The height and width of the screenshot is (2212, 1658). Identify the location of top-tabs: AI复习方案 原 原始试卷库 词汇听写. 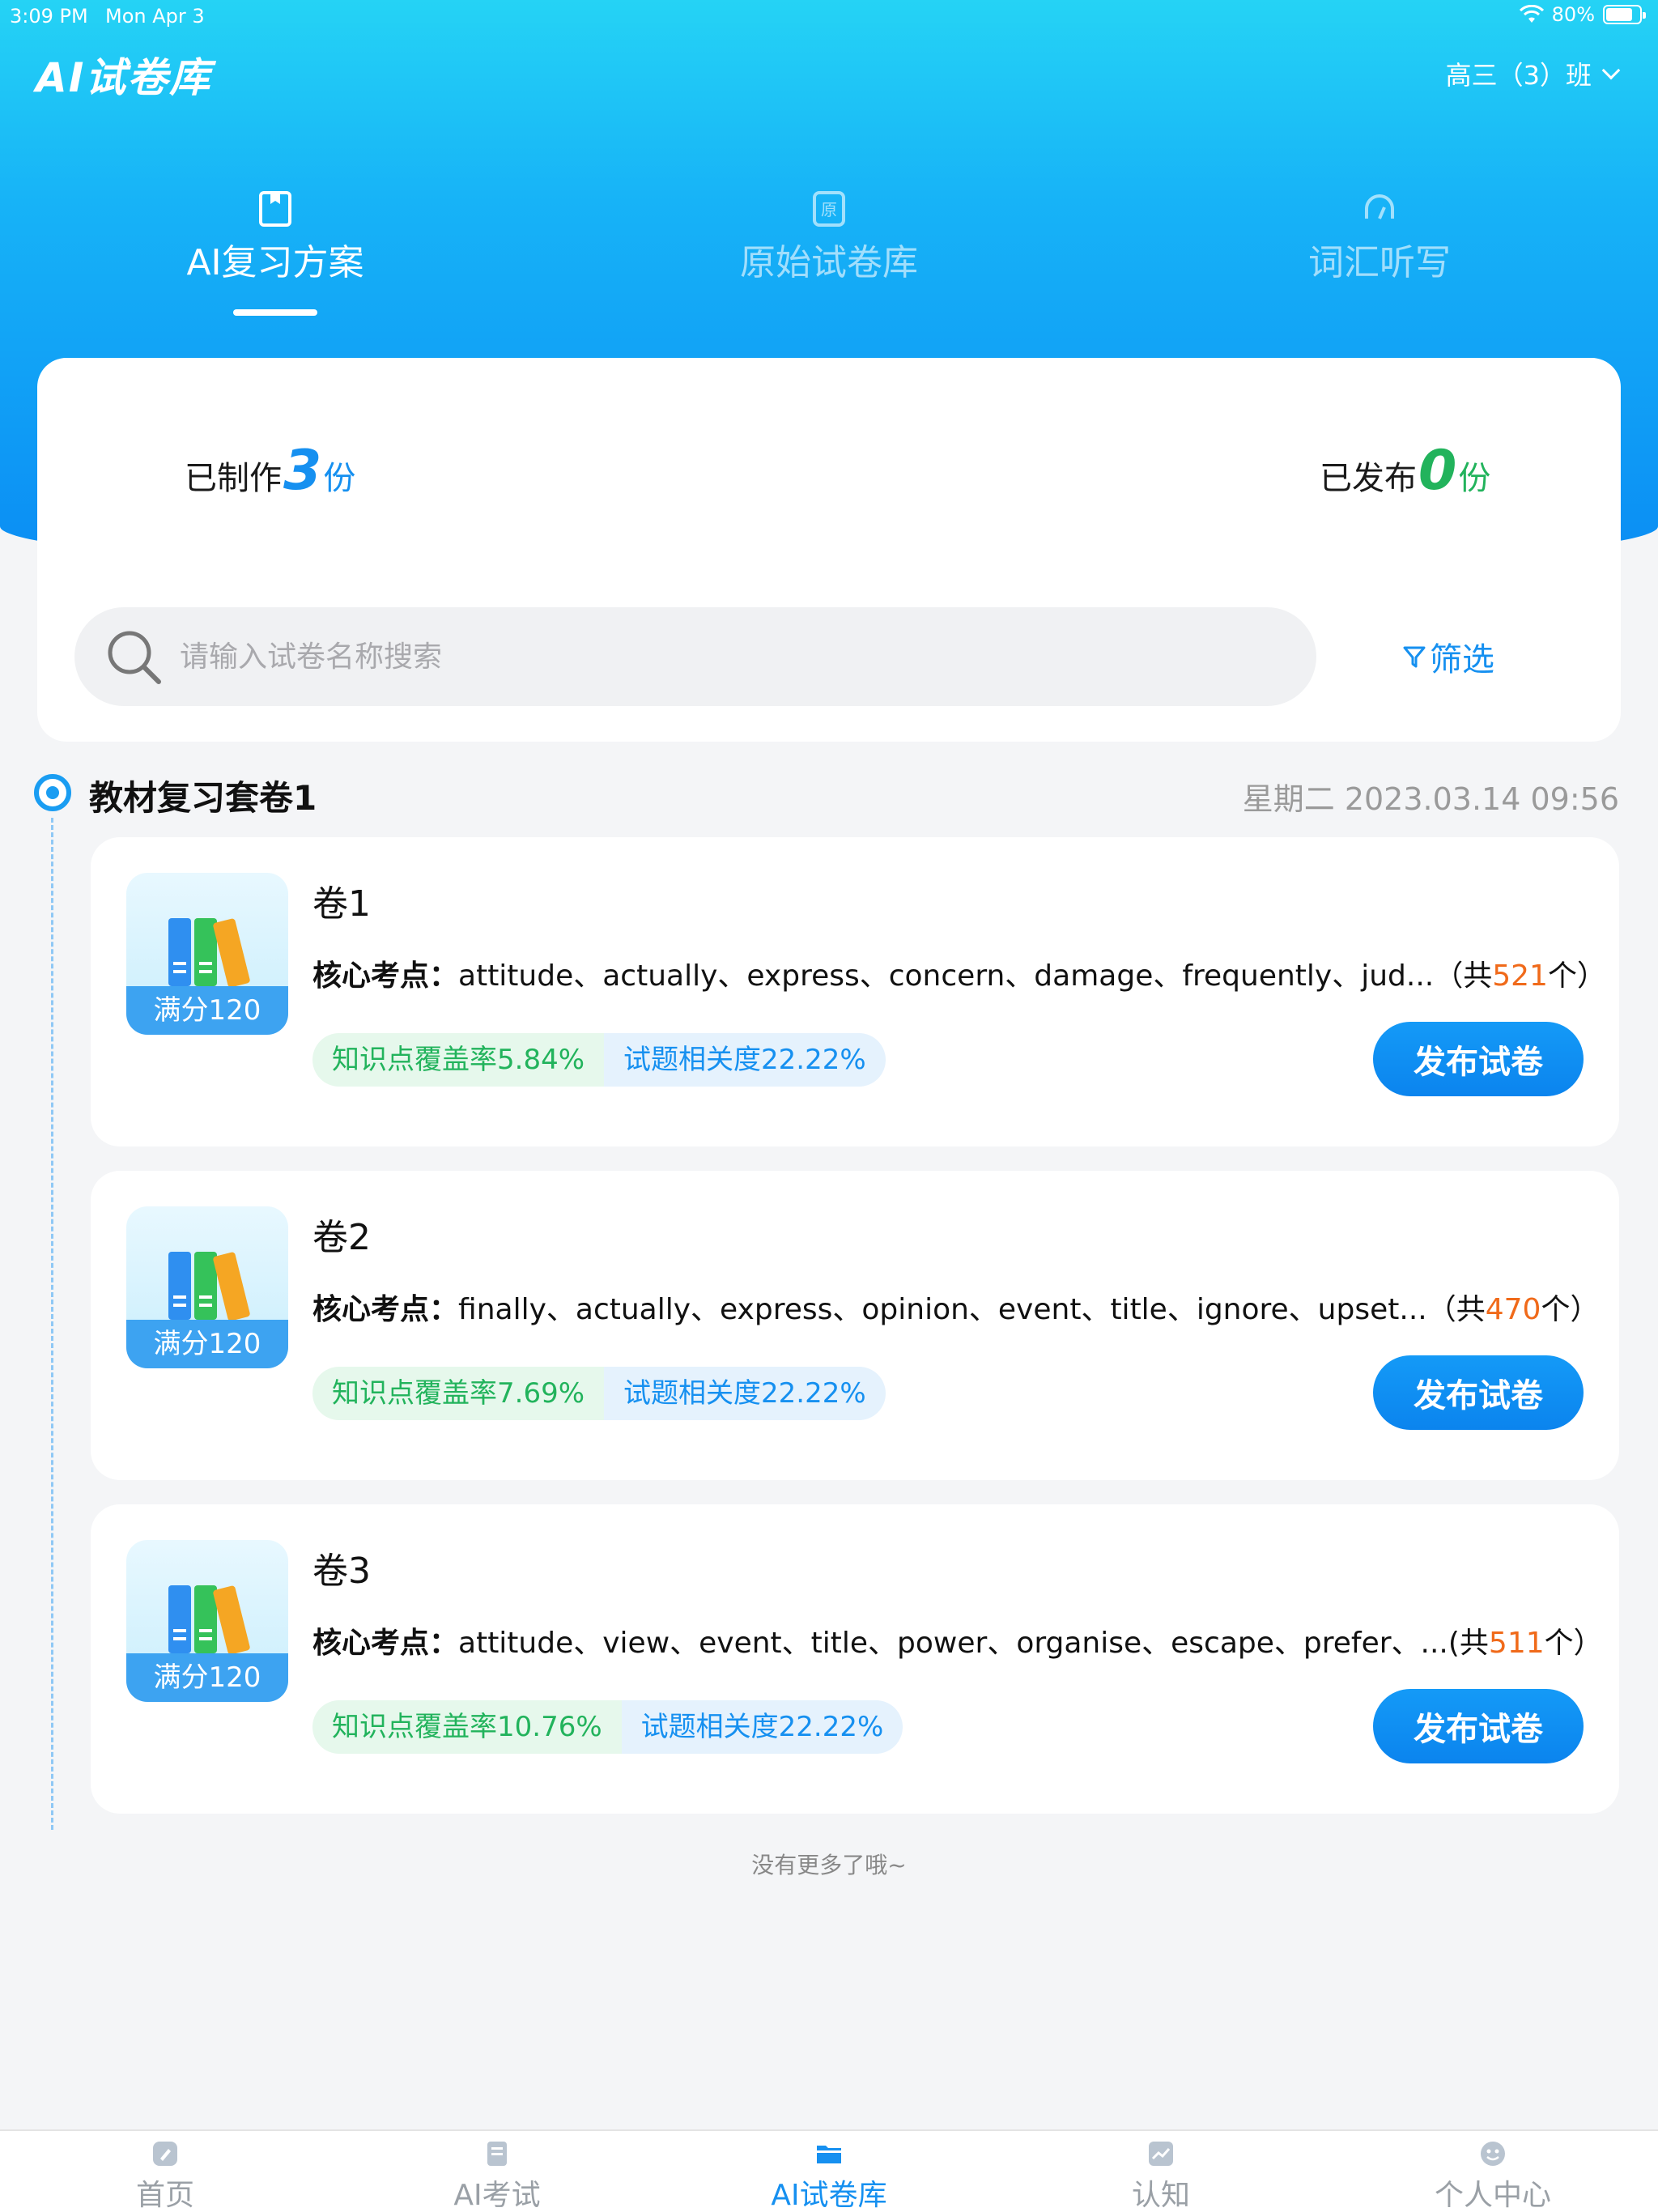
(829, 261).